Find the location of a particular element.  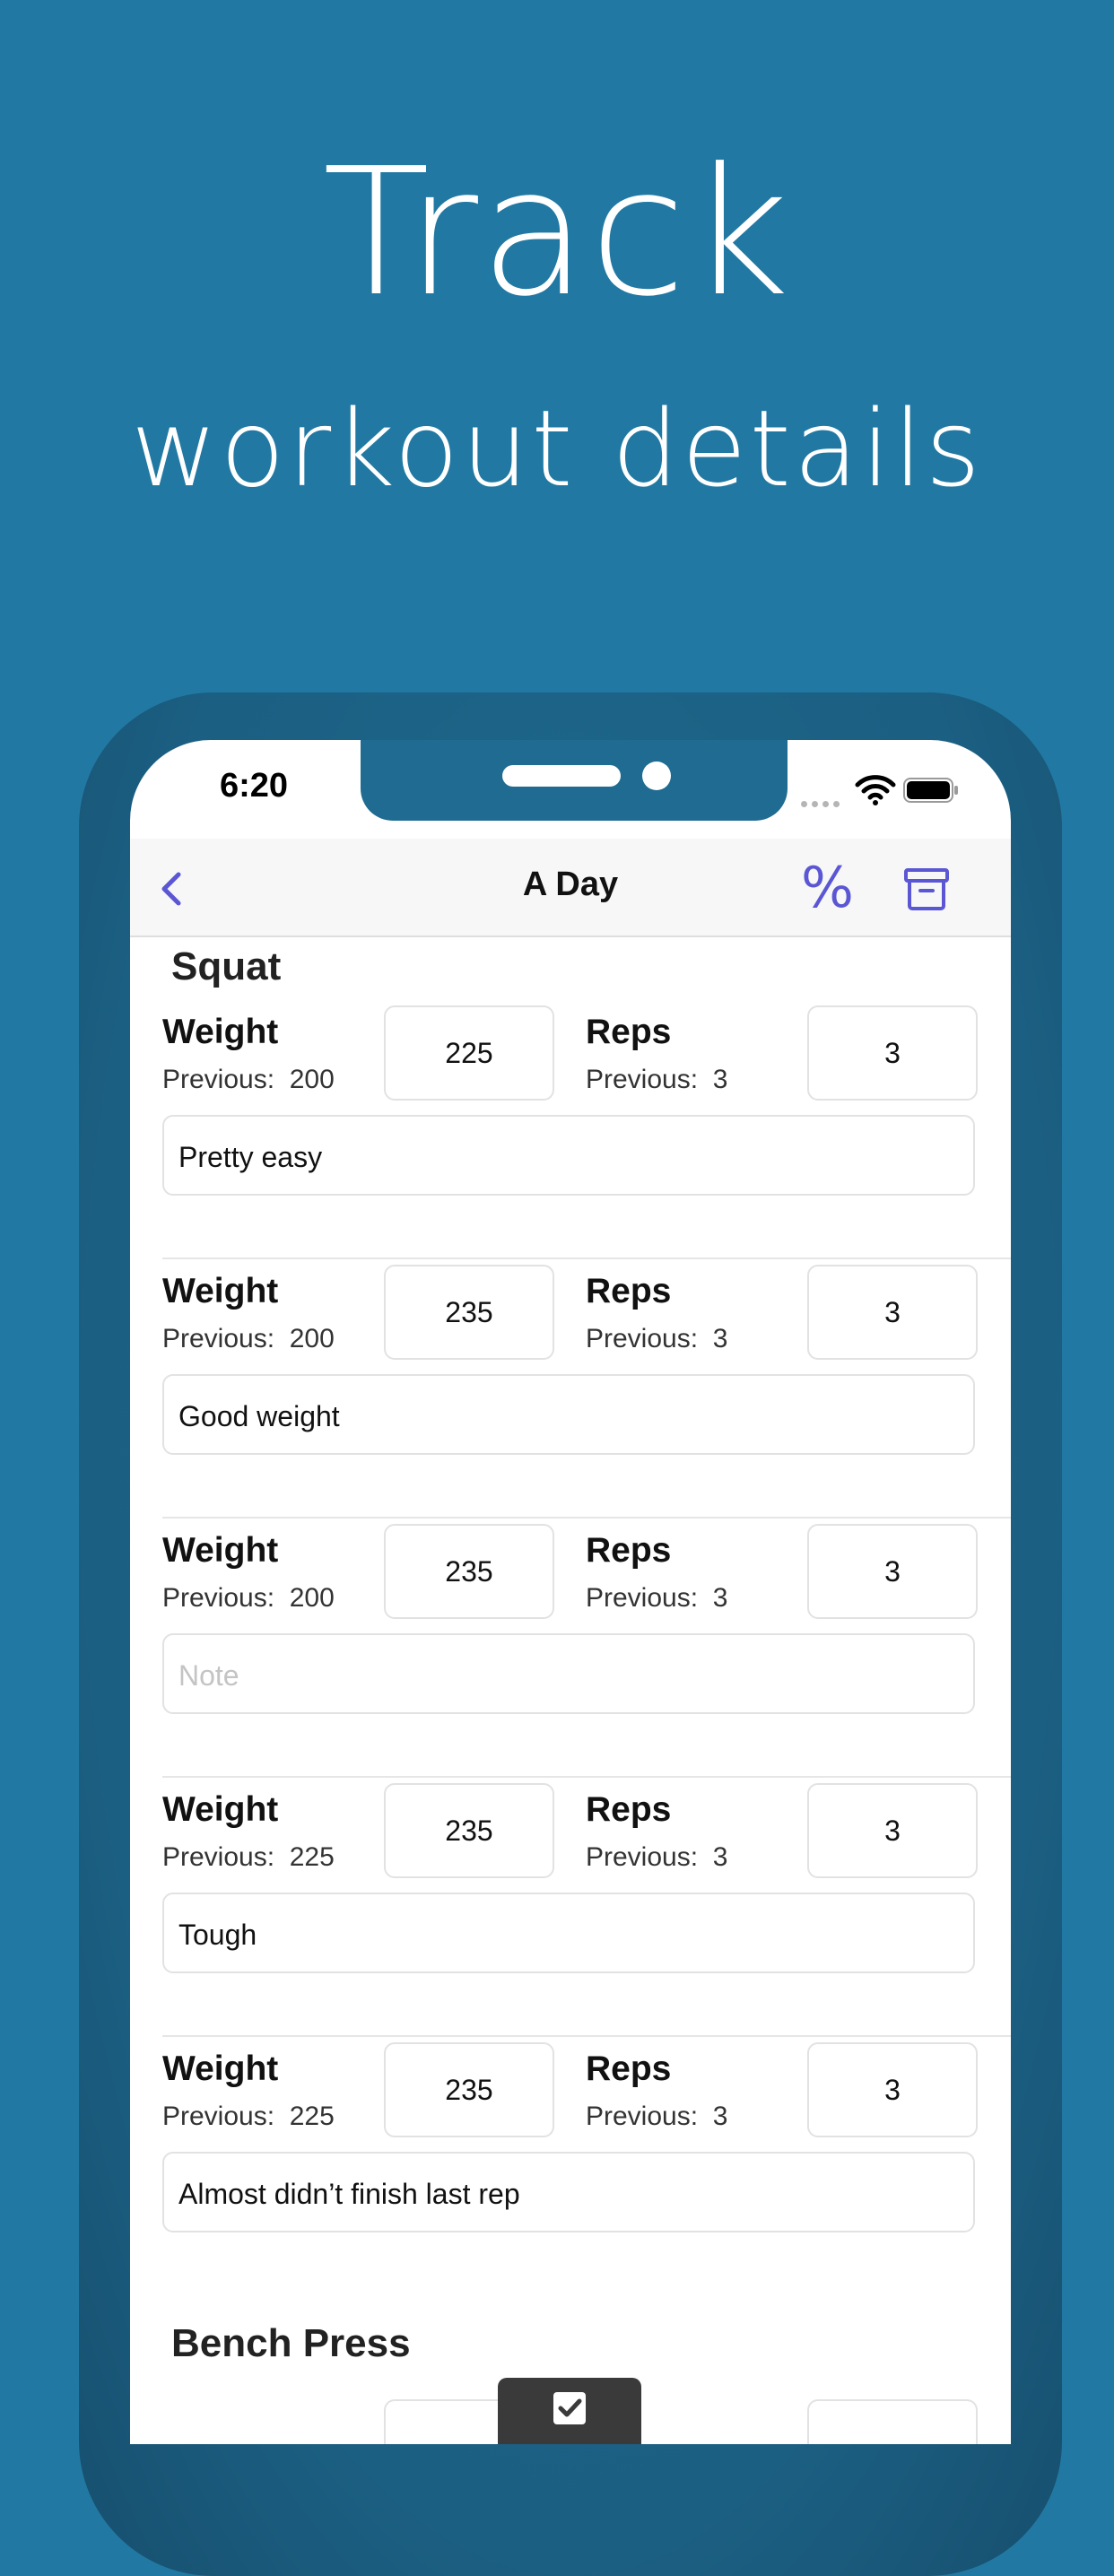

reps-input is located at coordinates (892, 2421).